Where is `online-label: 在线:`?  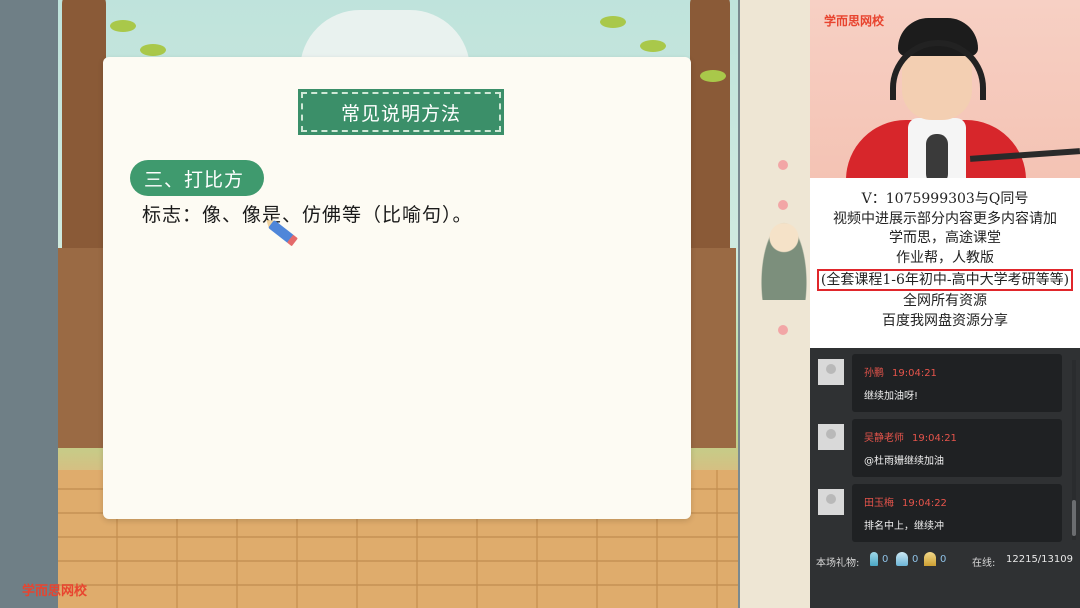
online-label: 在线: is located at coordinates (984, 563).